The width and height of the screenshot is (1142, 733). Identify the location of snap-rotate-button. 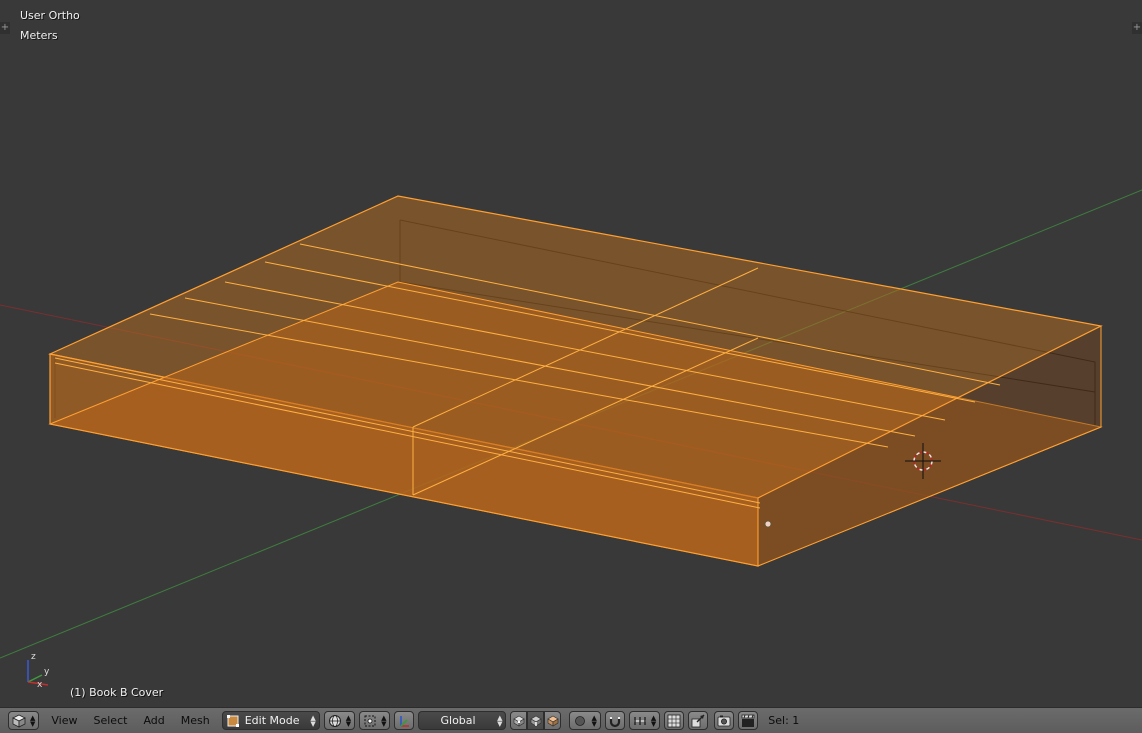
(698, 720).